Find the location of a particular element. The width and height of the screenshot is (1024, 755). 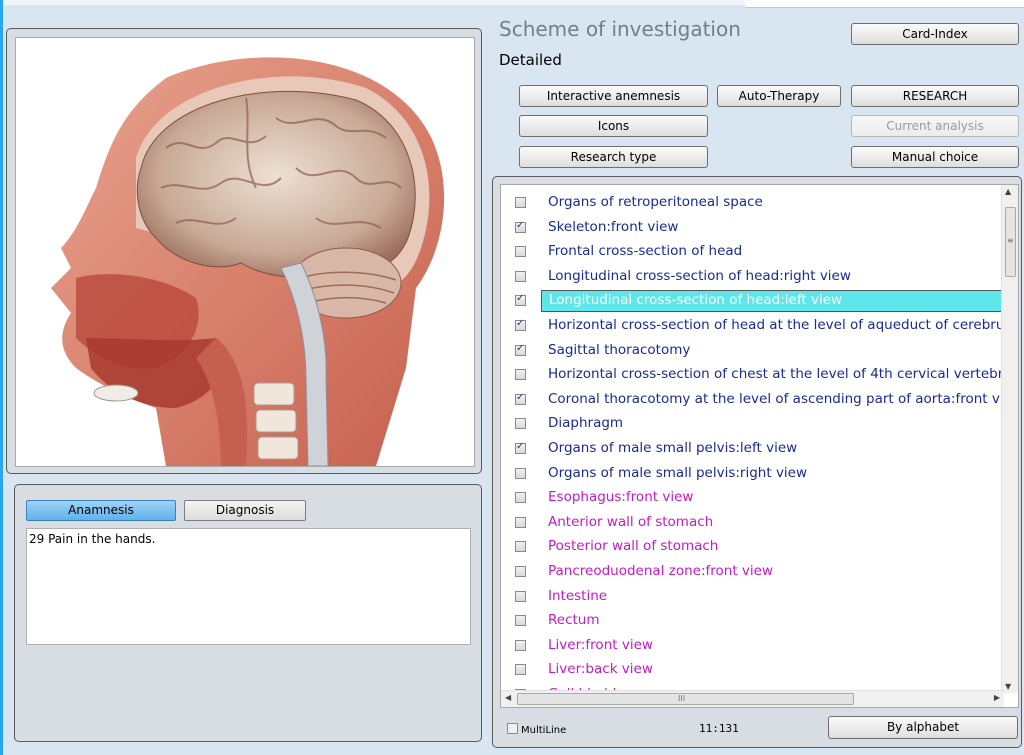

scroll-right-icon: ▶ is located at coordinates (997, 697).